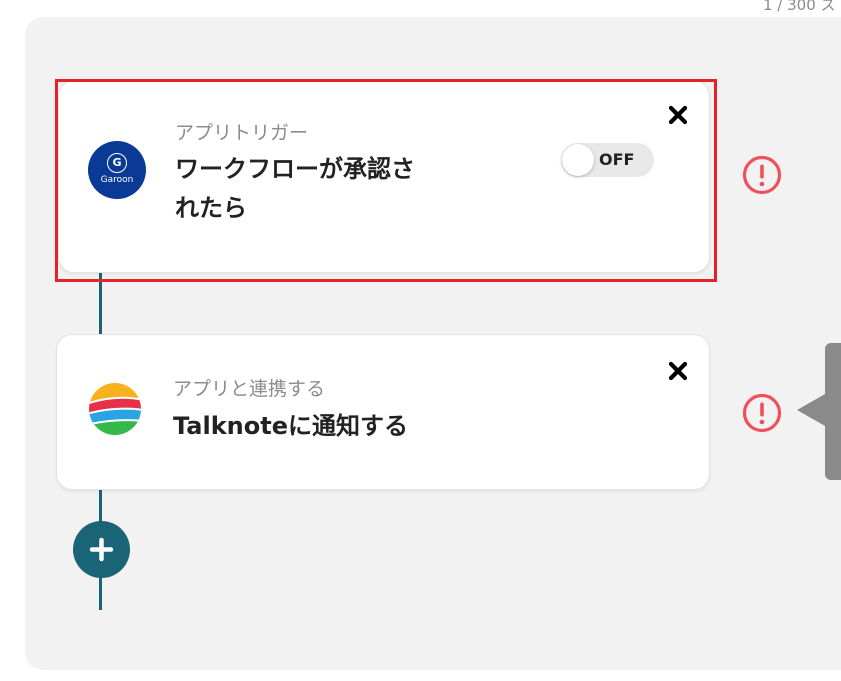  Describe the element at coordinates (290, 426) in the screenshot. I see `action-step-title: Talknoteに通知する` at that location.